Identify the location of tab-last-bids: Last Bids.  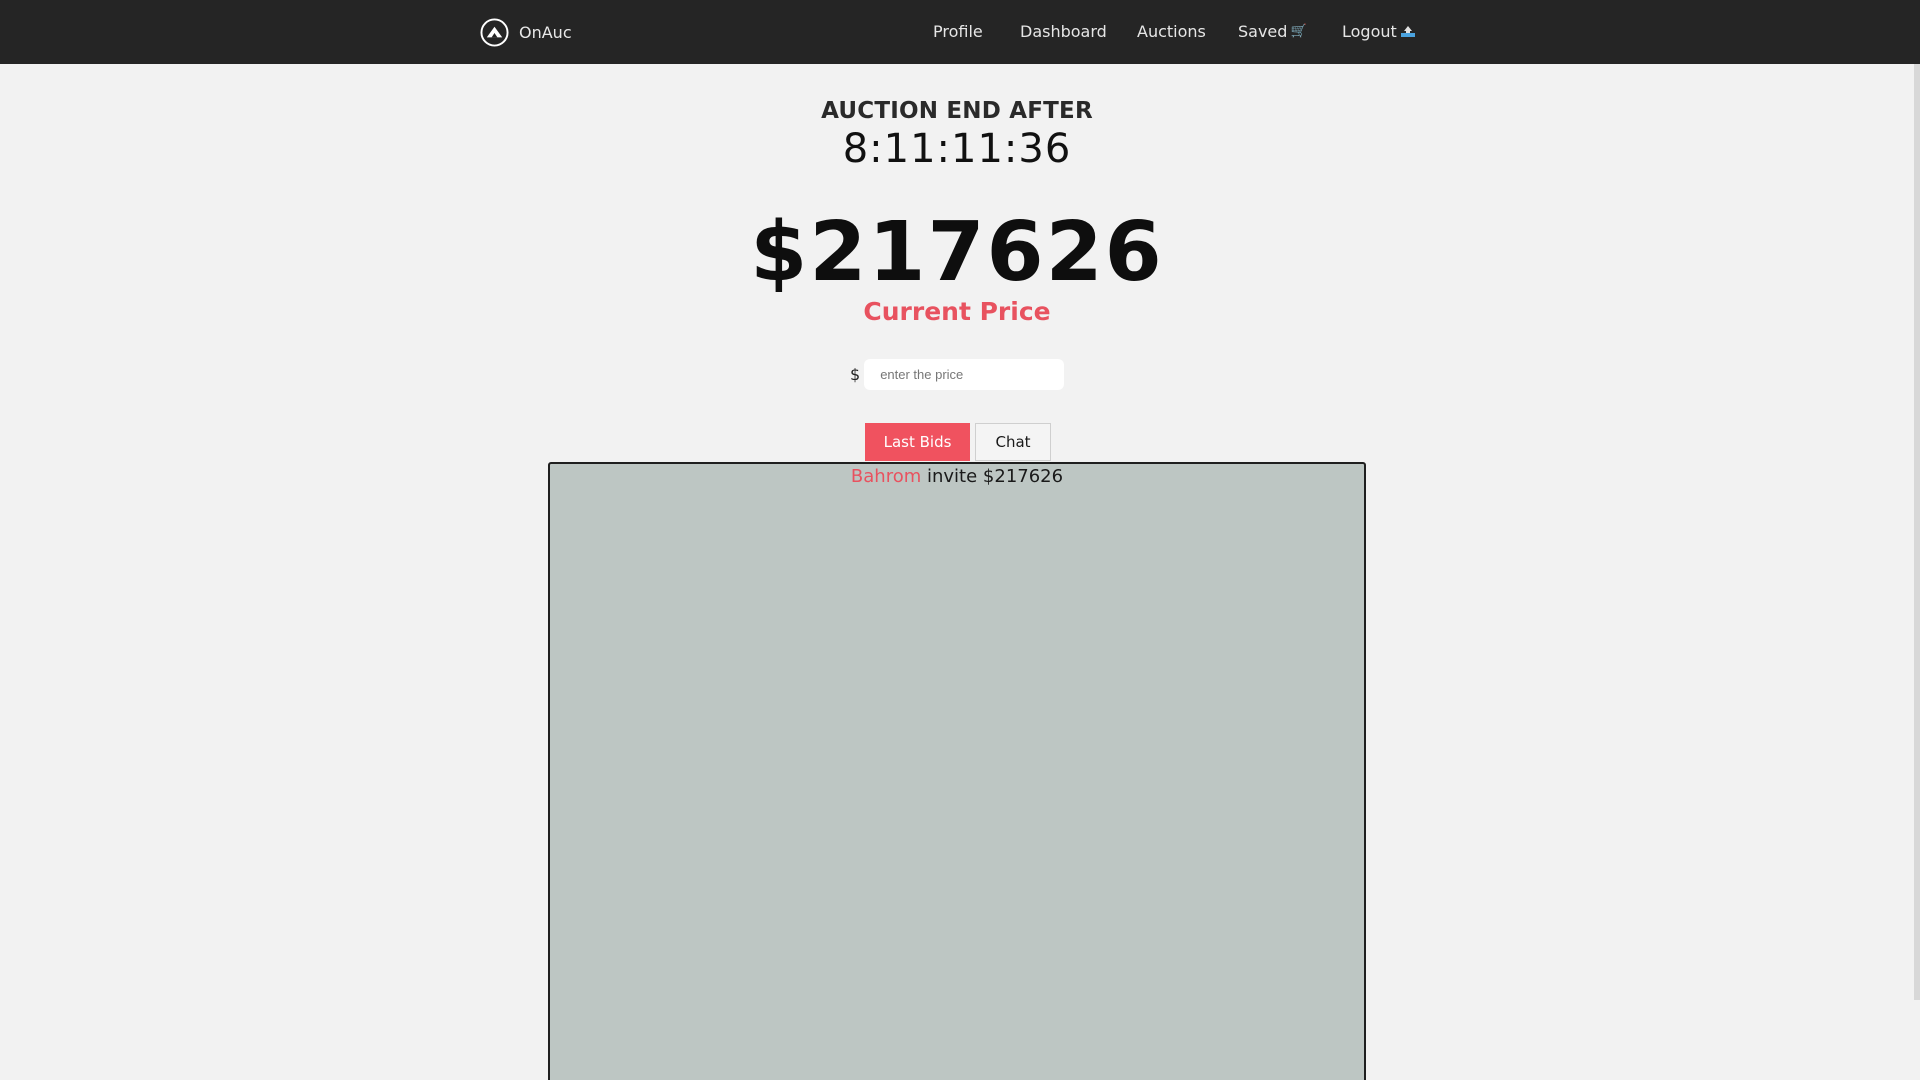
(917, 442).